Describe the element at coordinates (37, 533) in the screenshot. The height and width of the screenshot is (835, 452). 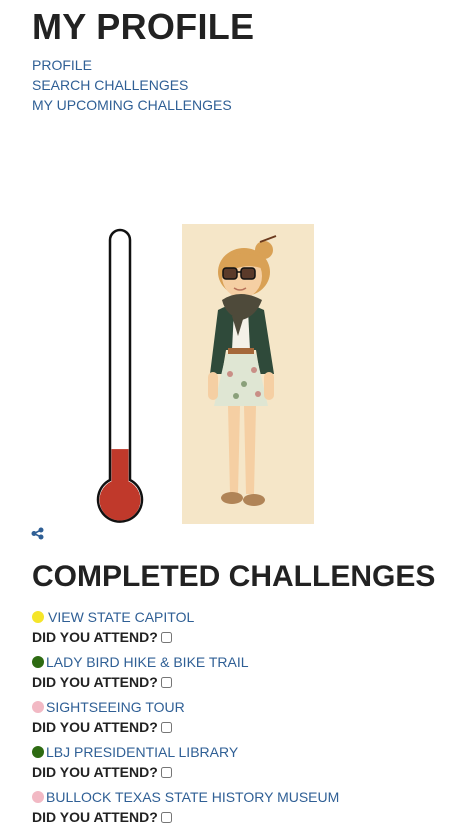
I see `share-icon` at that location.